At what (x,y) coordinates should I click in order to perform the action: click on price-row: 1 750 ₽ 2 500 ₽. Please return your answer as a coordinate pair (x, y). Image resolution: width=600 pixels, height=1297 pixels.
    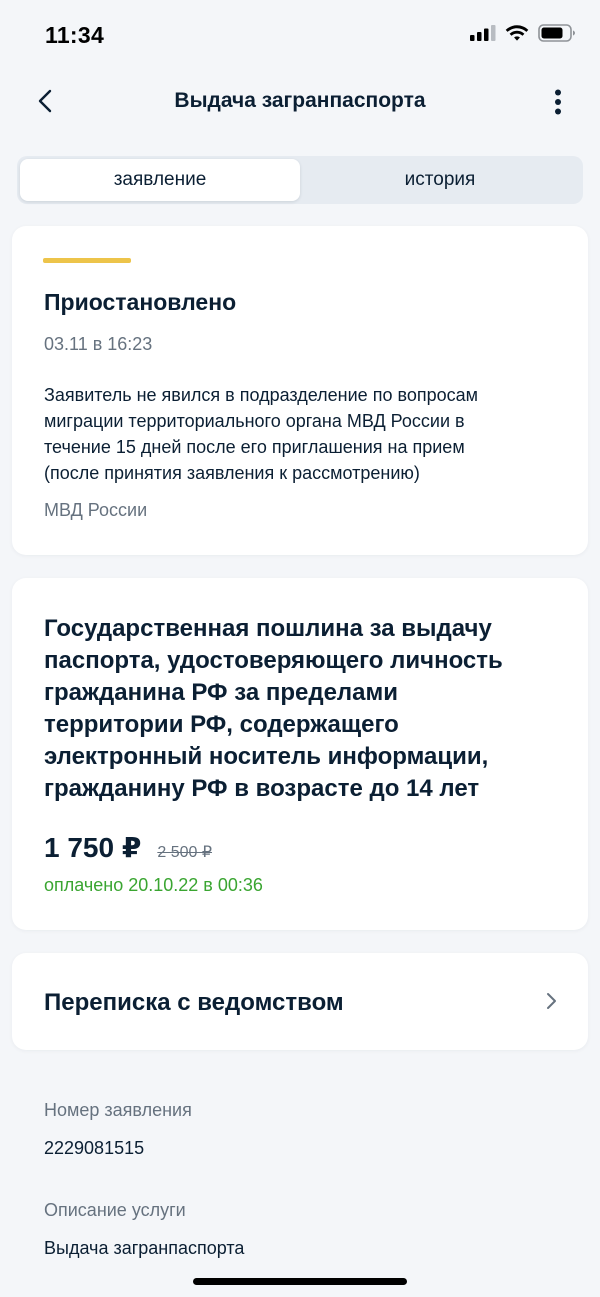
    Looking at the image, I should click on (128, 847).